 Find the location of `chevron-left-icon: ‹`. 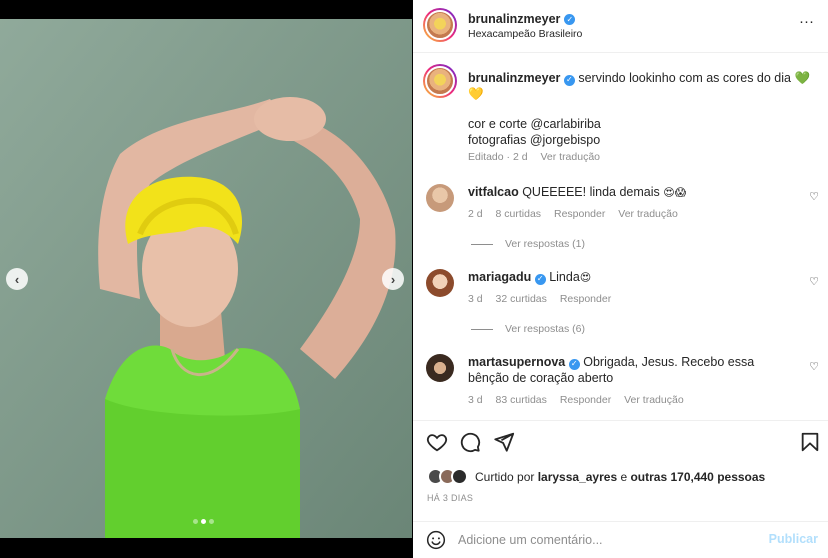

chevron-left-icon: ‹ is located at coordinates (17, 279).